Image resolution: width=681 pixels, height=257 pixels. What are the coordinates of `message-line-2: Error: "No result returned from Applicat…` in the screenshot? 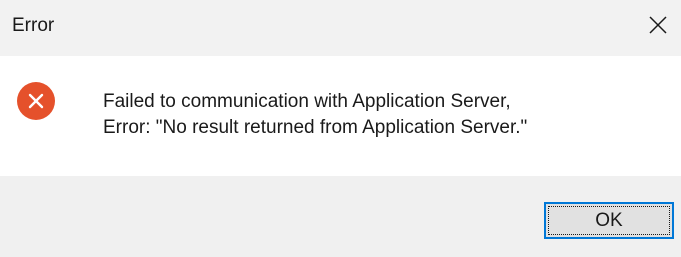 It's located at (315, 127).